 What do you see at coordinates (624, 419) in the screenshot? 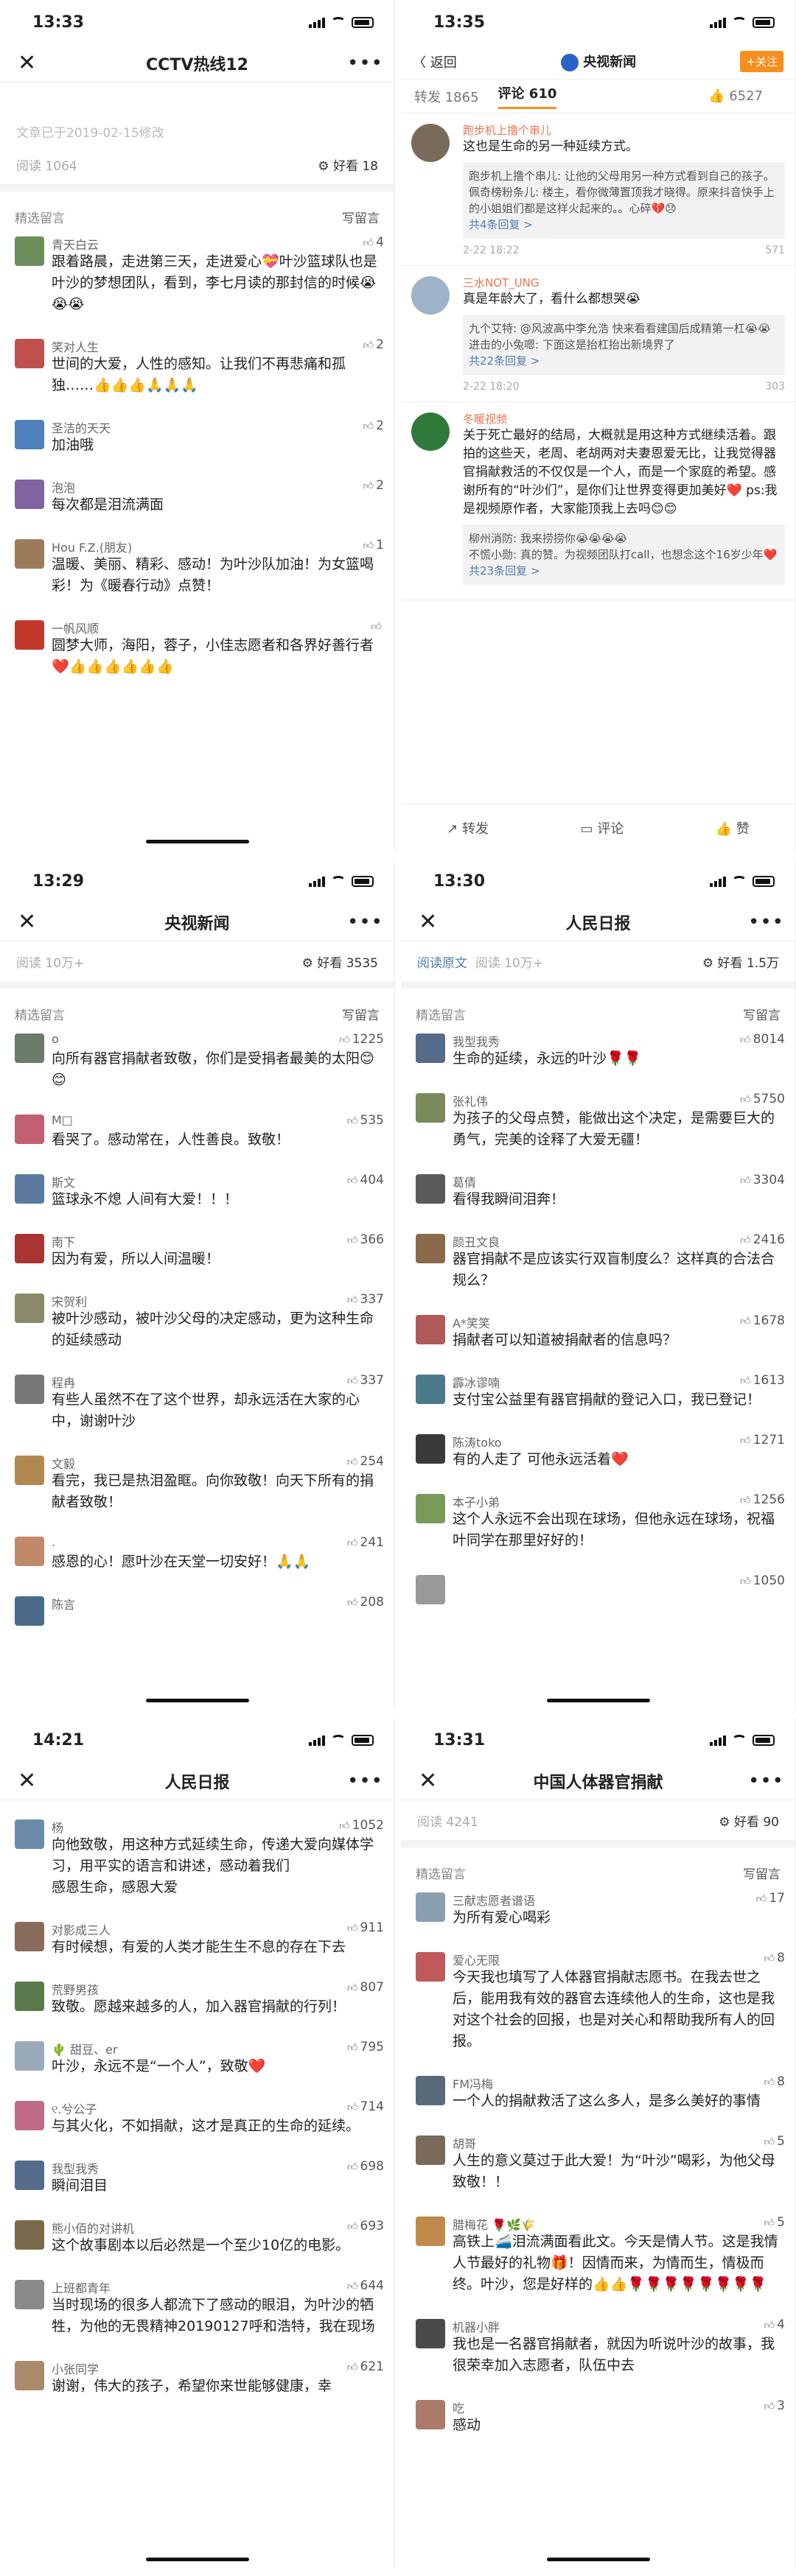
I see `commenter-name: 冬暖视频` at bounding box center [624, 419].